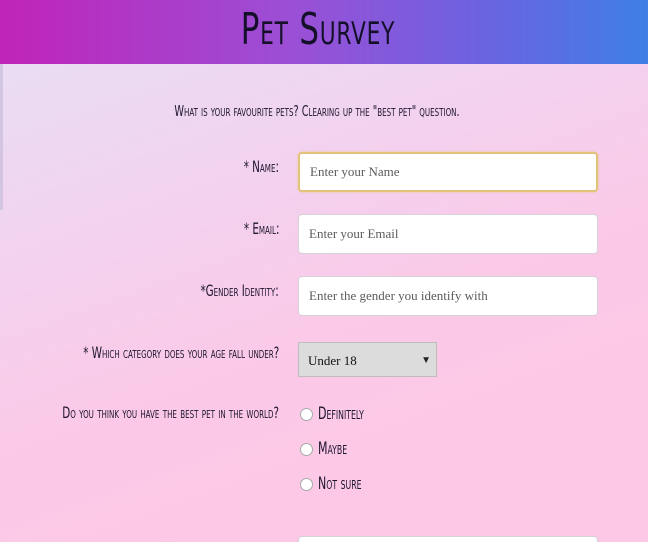  I want to click on radio-label: Not sure, so click(340, 484).